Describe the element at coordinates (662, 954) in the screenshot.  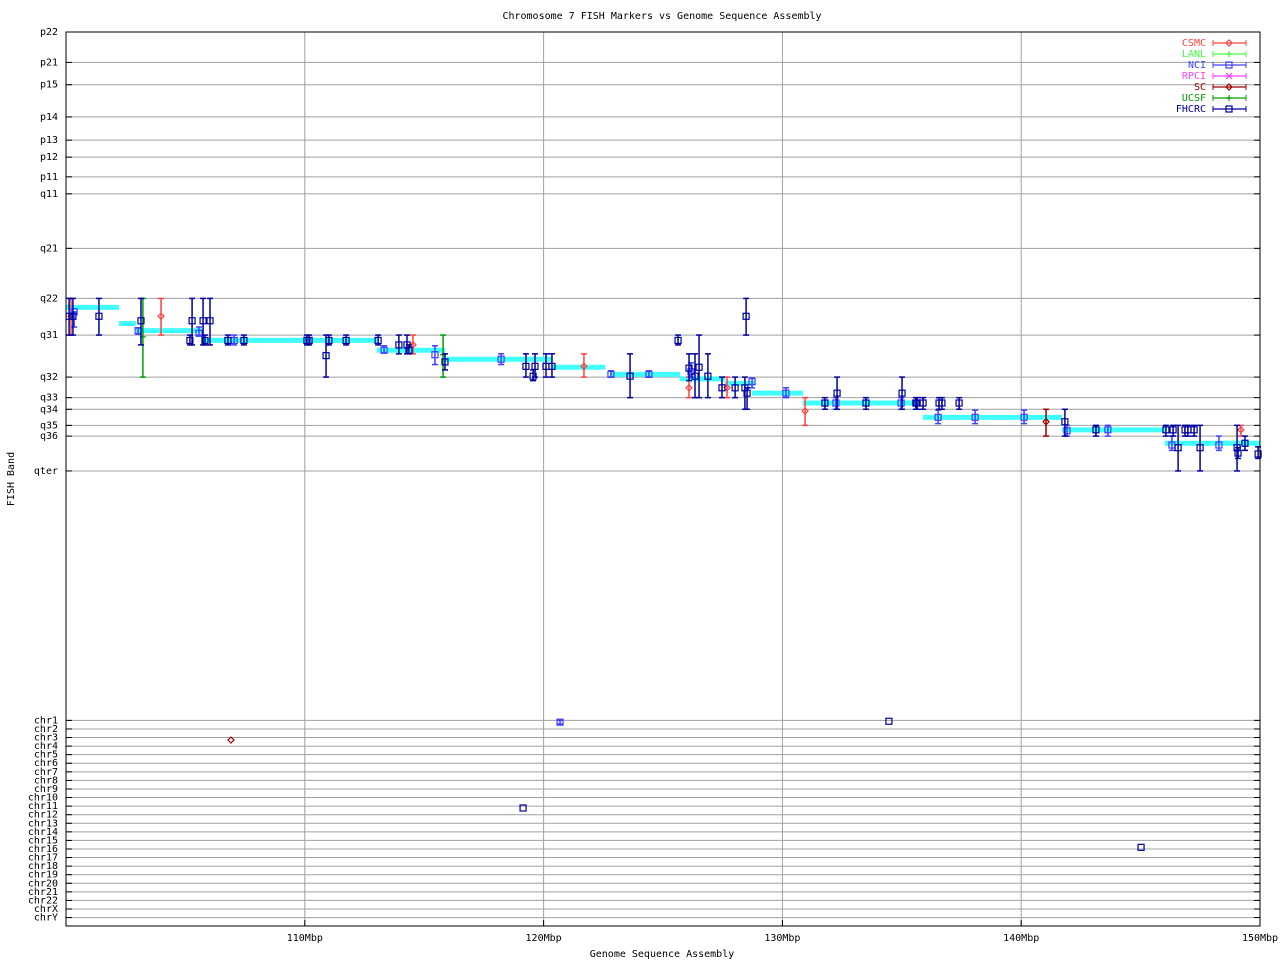
I see `x-axis-label: Genome Sequence Assembly` at that location.